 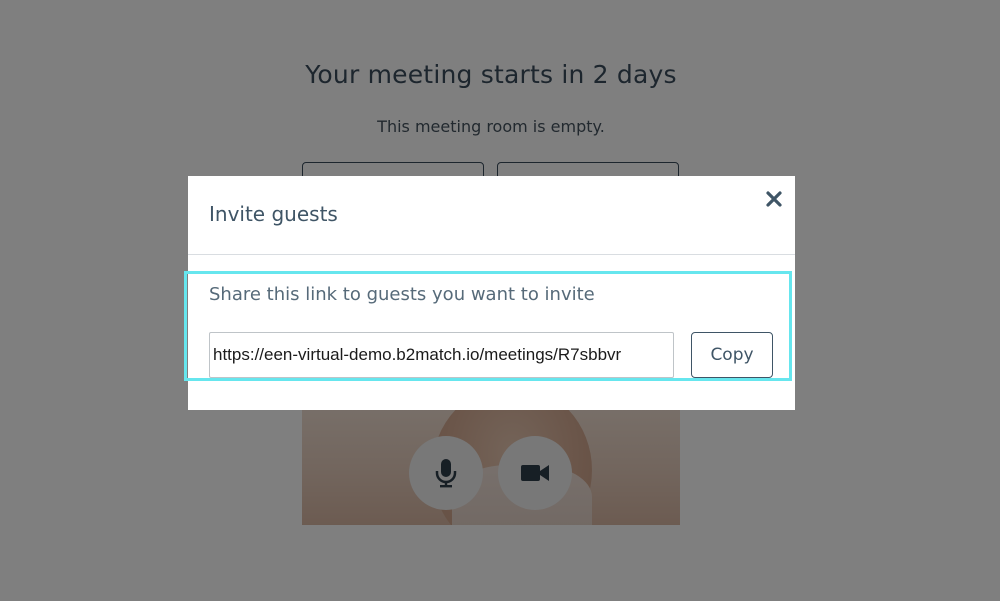 I want to click on modal-divider, so click(x=491, y=254).